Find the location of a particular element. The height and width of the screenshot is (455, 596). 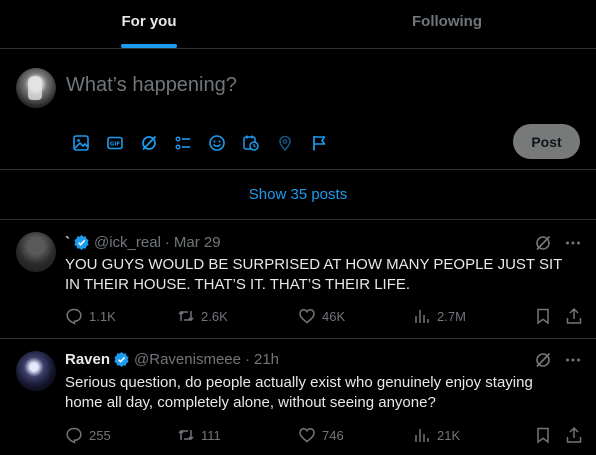

post-timestamp: Mar 29 is located at coordinates (197, 242).